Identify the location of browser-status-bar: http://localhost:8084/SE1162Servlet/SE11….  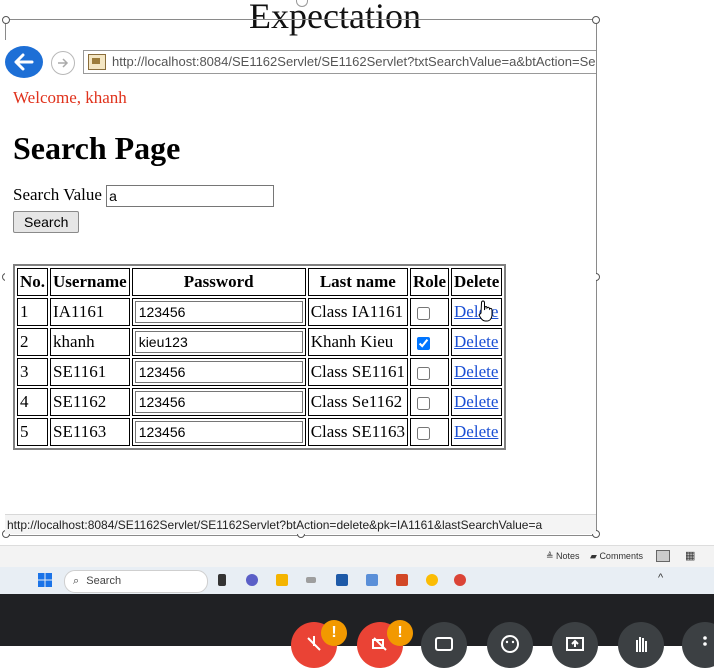
(300, 524).